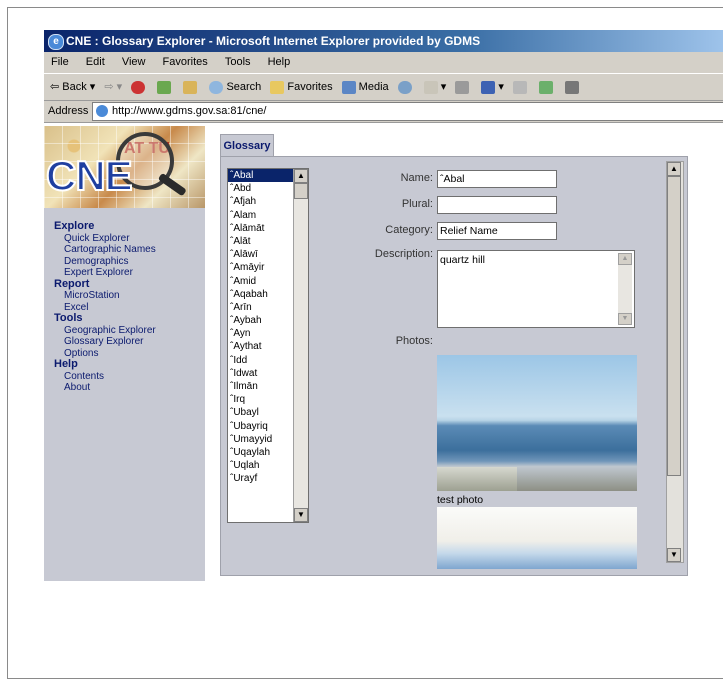  I want to click on word-icon, so click(488, 87).